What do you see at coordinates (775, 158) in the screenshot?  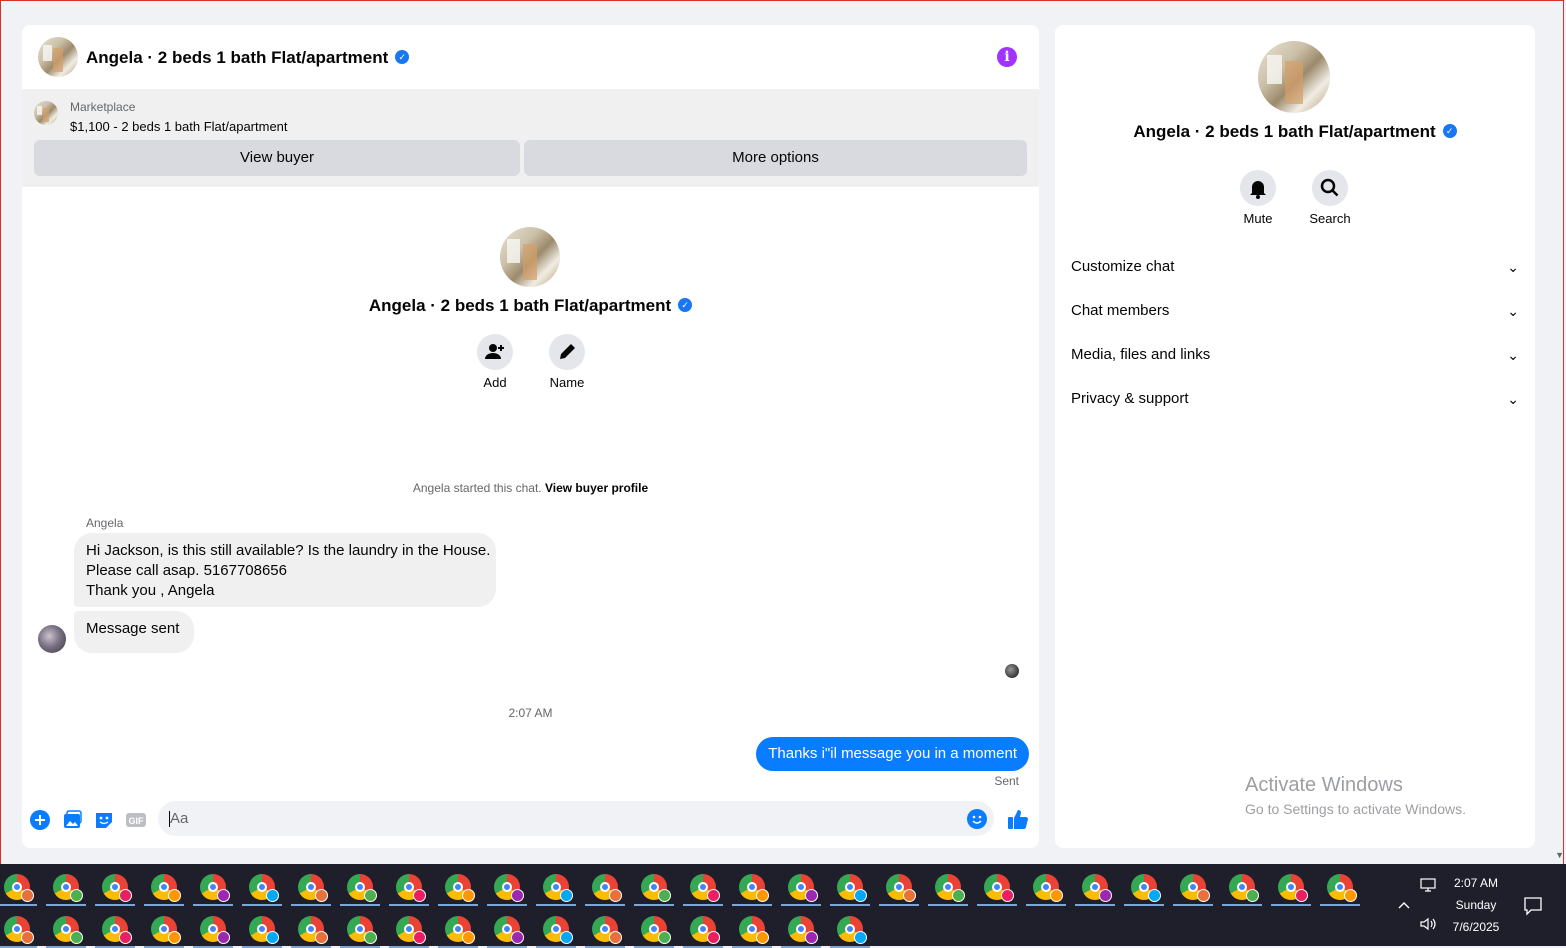 I see `more-options-button: More options` at bounding box center [775, 158].